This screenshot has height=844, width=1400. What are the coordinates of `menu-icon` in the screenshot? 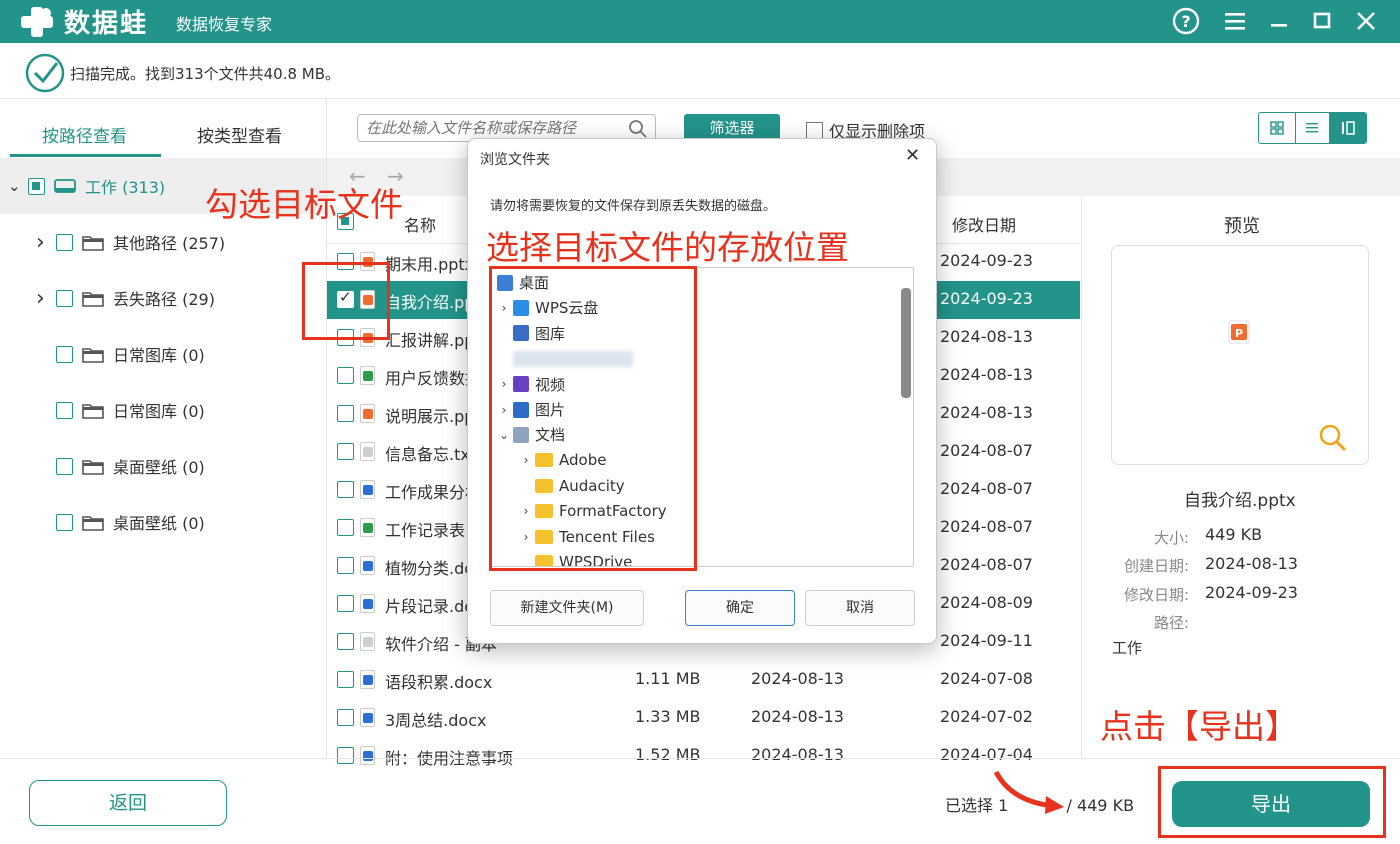 It's located at (1235, 21).